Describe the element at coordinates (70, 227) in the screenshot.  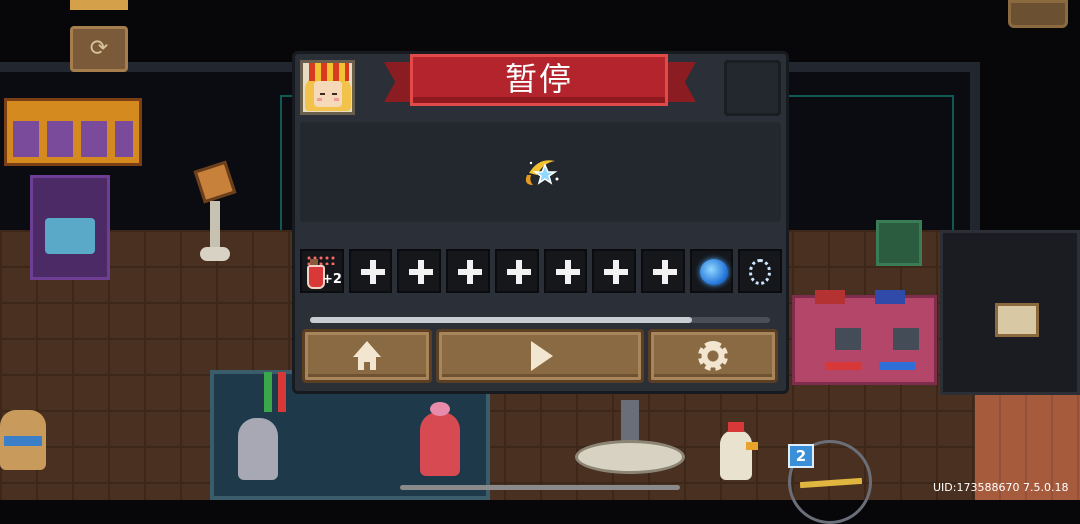
I see `gacha-machine` at that location.